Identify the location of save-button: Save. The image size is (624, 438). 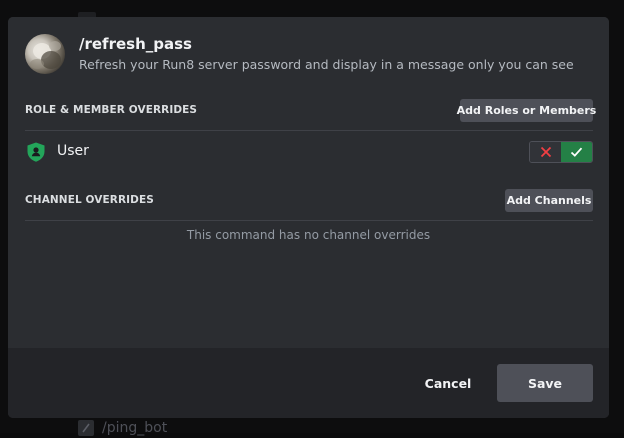
(545, 383).